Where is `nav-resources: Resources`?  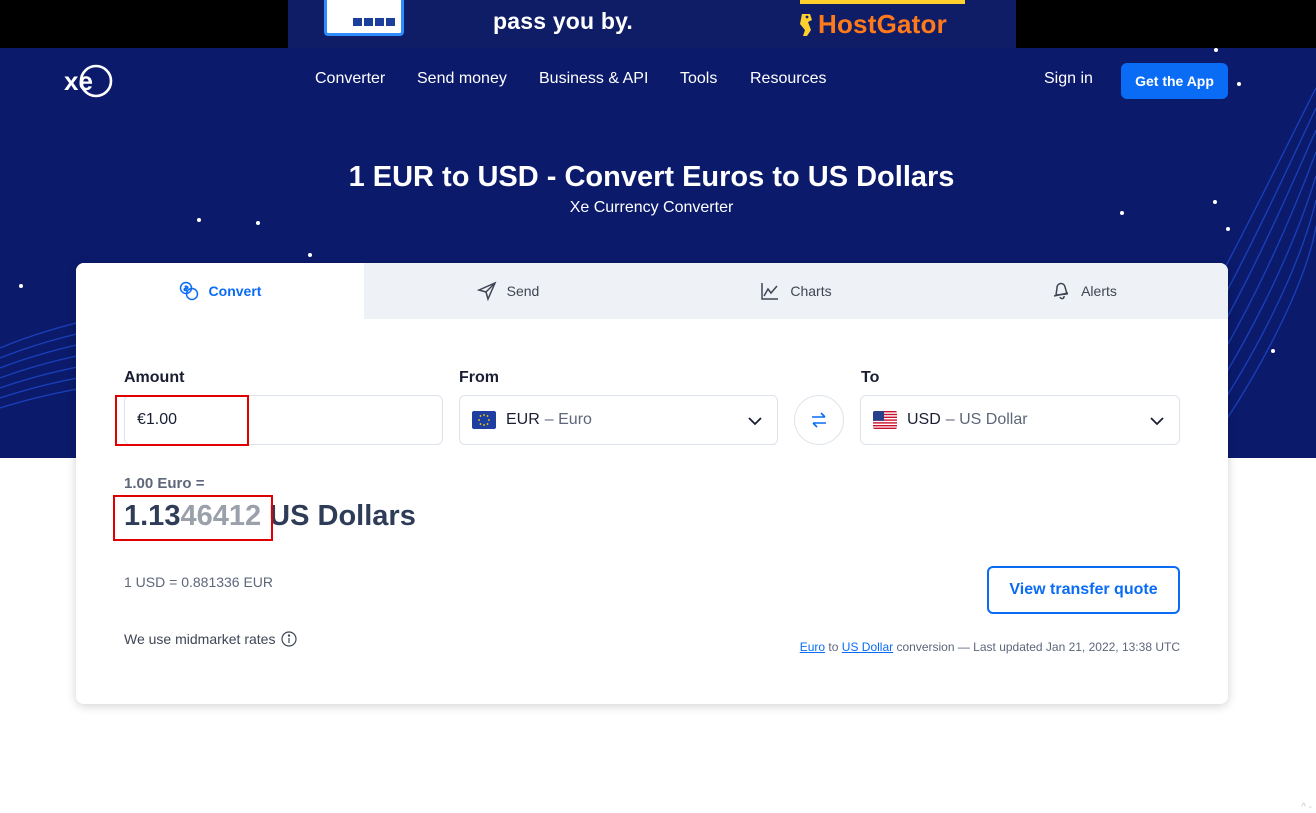
nav-resources: Resources is located at coordinates (788, 79).